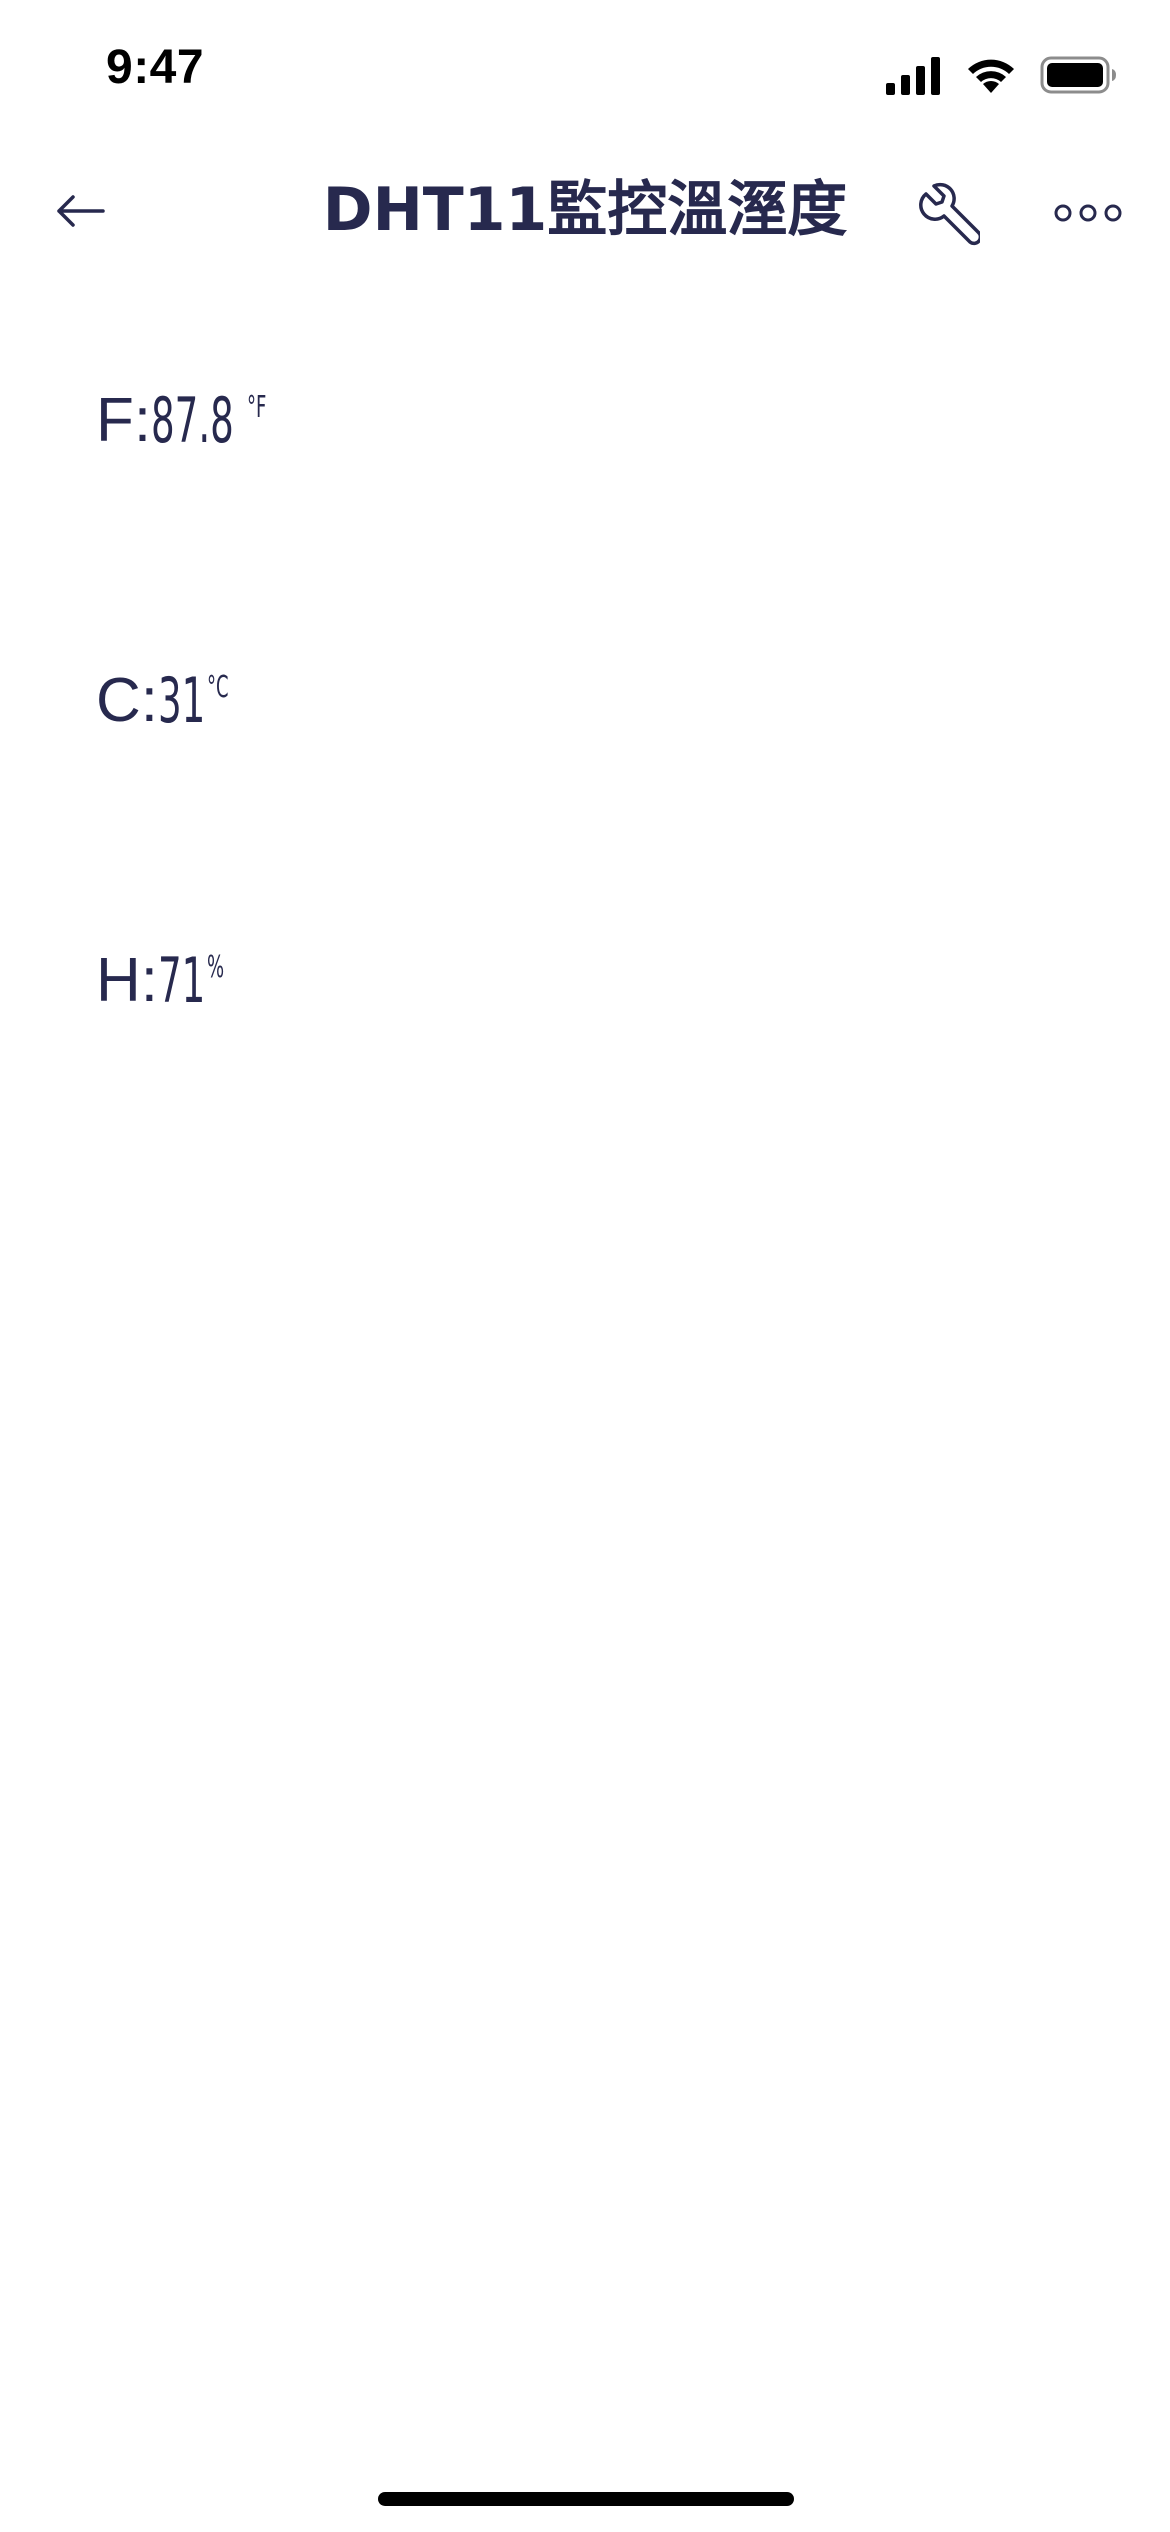 This screenshot has width=1170, height=2532. What do you see at coordinates (949, 214) in the screenshot?
I see `wrench-icon` at bounding box center [949, 214].